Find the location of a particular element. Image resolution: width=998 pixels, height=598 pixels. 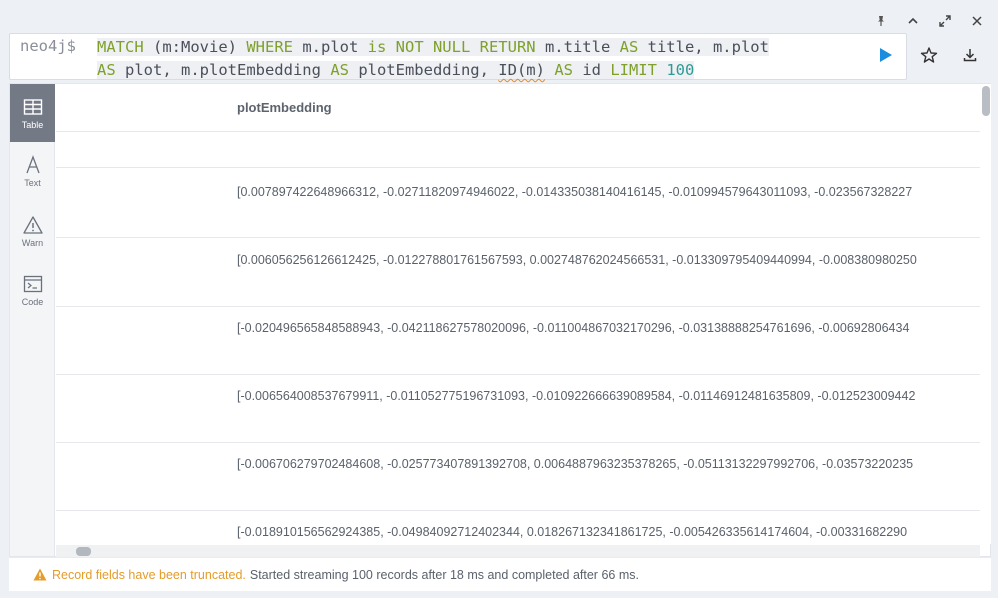

view-tab-label: Text is located at coordinates (32, 182).